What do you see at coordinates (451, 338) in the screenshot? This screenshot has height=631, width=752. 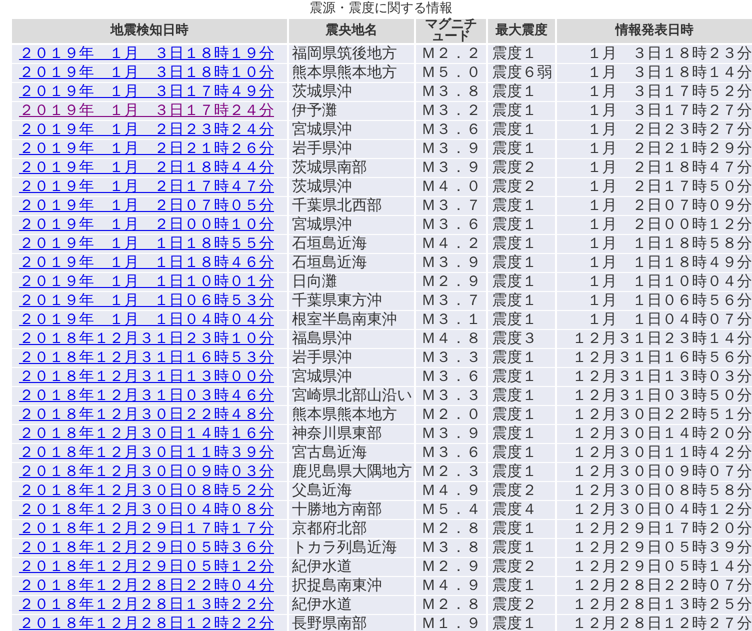 I see `table-cell: Ｍ４．８` at bounding box center [451, 338].